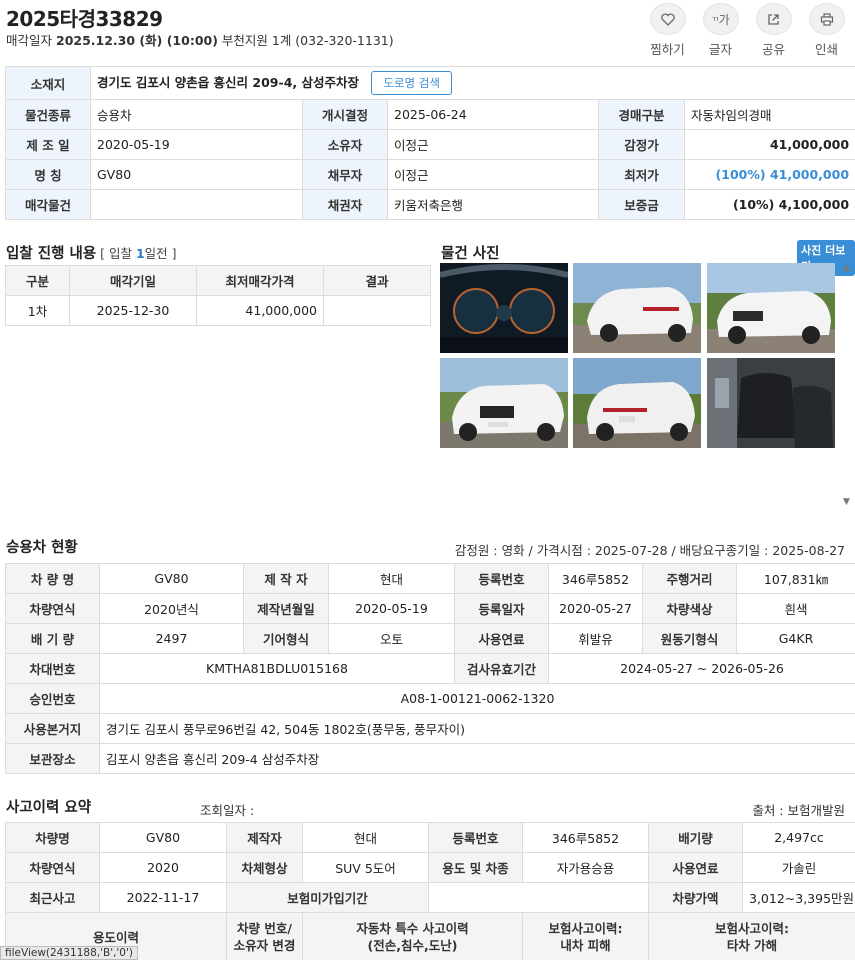 The image size is (855, 960). I want to click on acc-year-value: 2020, so click(163, 867).